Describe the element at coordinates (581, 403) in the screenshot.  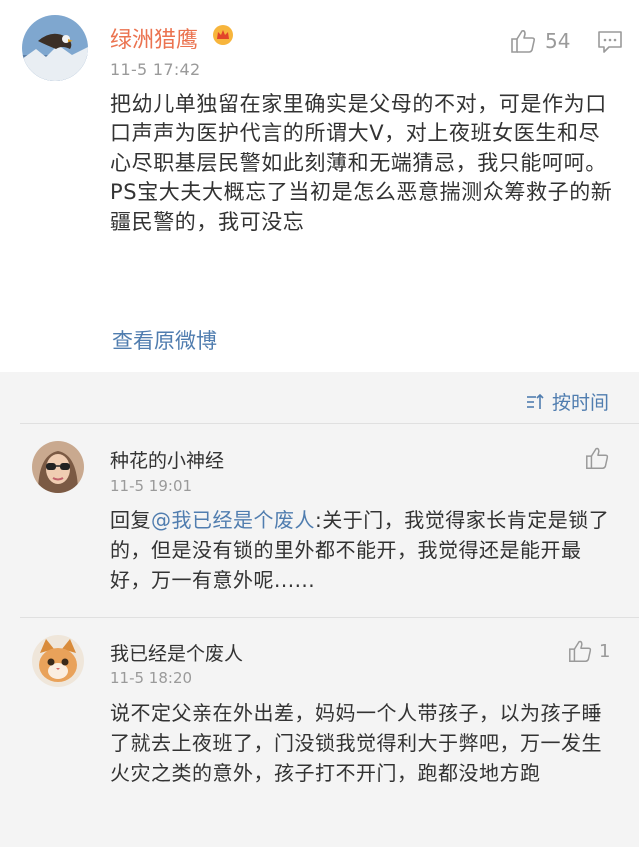
I see `sort-label: 按时间` at that location.